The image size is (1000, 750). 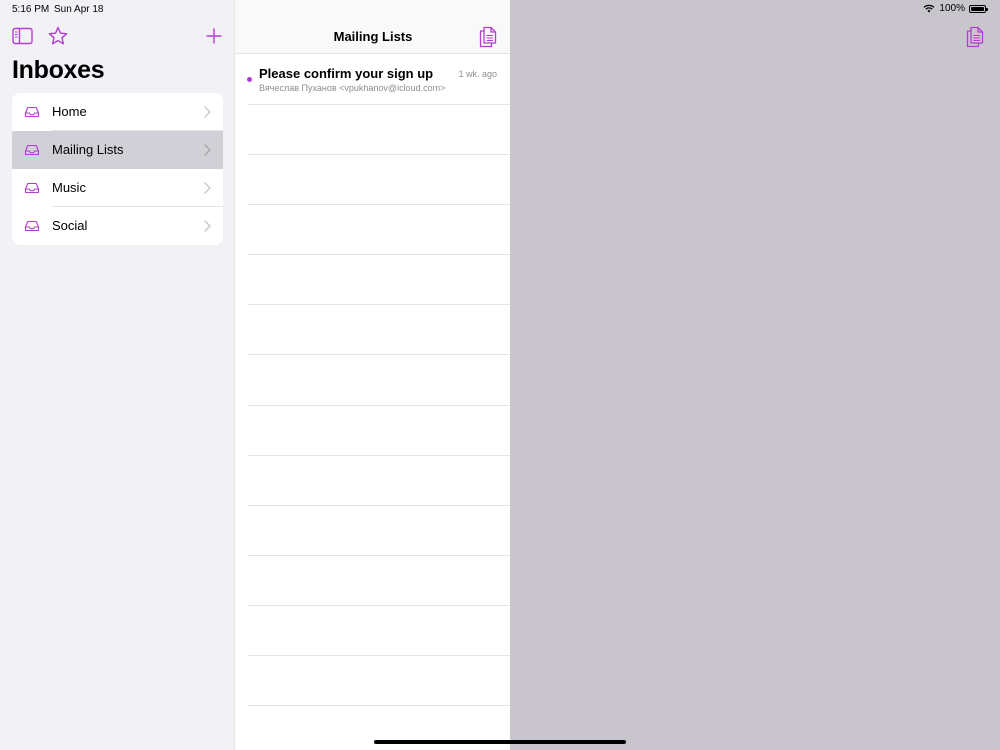 I want to click on message-time: 1 wk. ago, so click(x=477, y=74).